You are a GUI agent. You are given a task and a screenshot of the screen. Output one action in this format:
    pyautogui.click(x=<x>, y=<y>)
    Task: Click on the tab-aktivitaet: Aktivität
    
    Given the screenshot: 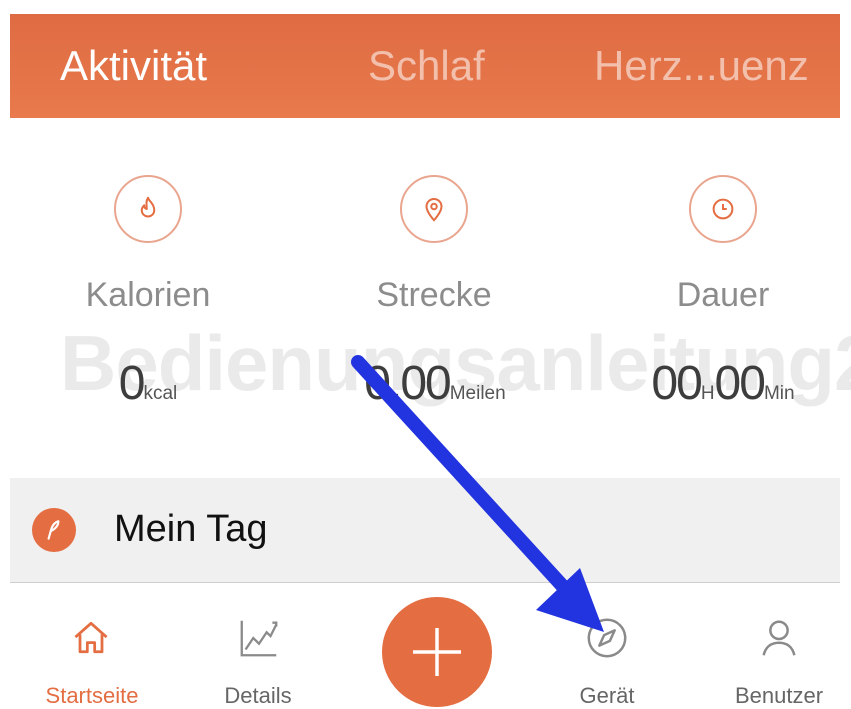 What is the action you would take?
    pyautogui.click(x=133, y=66)
    